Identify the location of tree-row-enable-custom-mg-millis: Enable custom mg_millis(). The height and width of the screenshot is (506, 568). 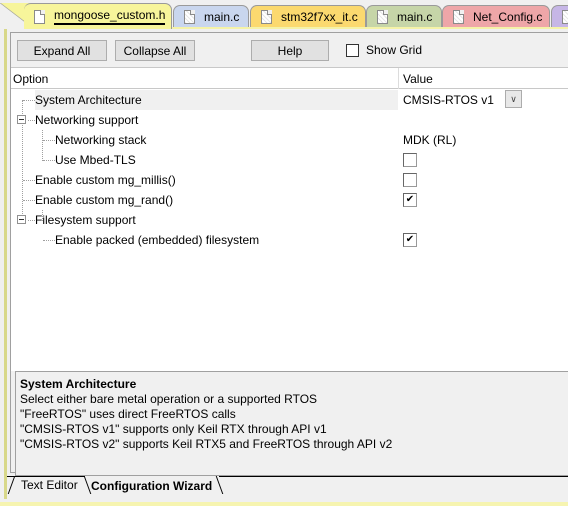
(289, 180).